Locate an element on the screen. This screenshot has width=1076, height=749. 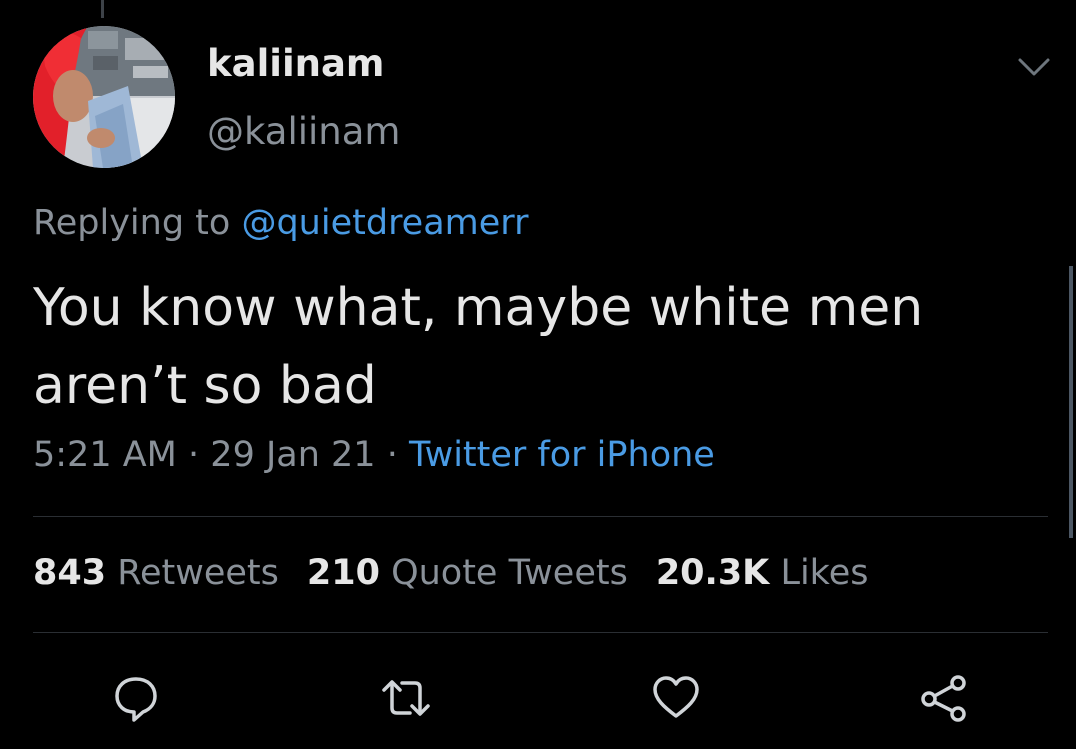
replying-to: Replying to @quietdreamerr is located at coordinates (280, 223).